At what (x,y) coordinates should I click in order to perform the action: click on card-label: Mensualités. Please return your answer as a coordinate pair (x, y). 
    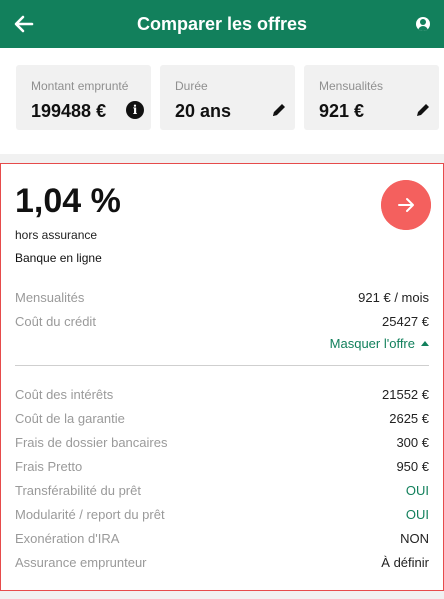
    Looking at the image, I should click on (351, 86).